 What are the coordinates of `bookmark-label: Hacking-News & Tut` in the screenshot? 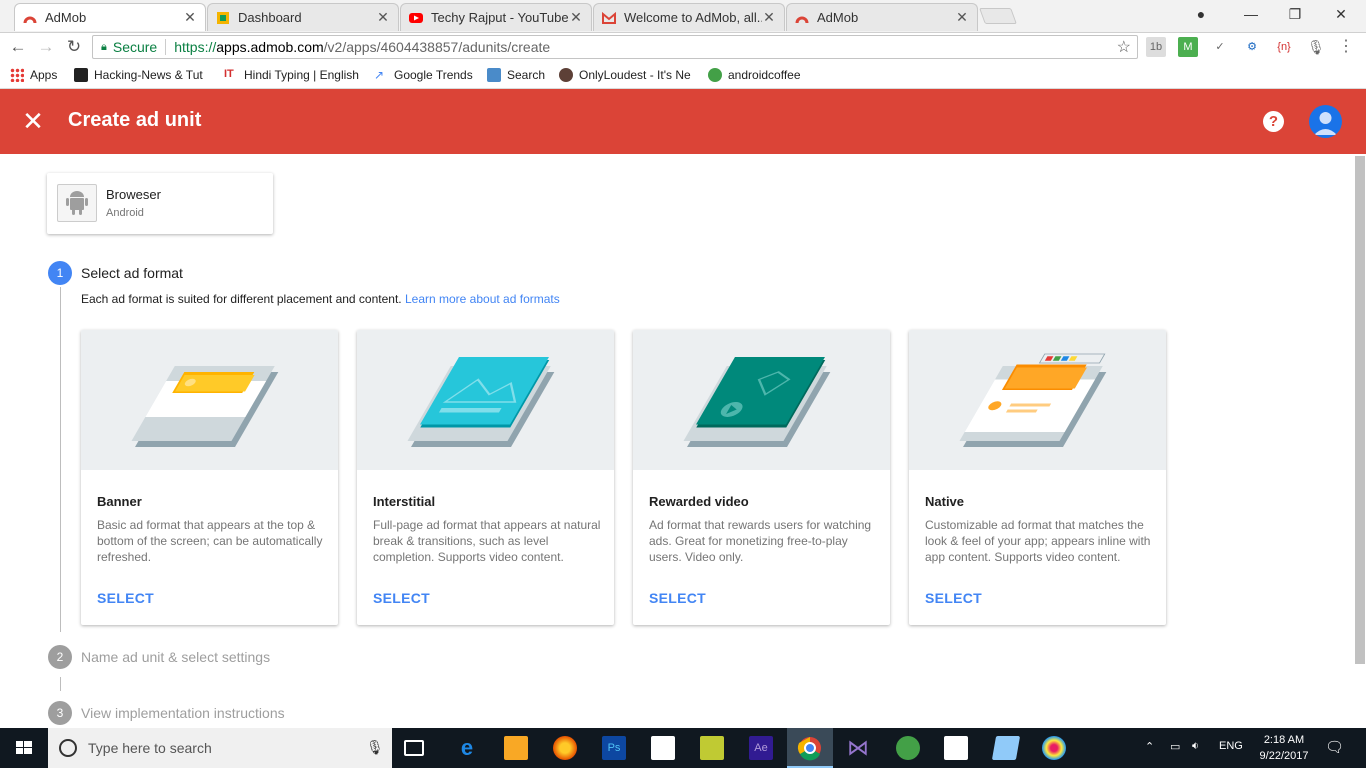 It's located at (148, 75).